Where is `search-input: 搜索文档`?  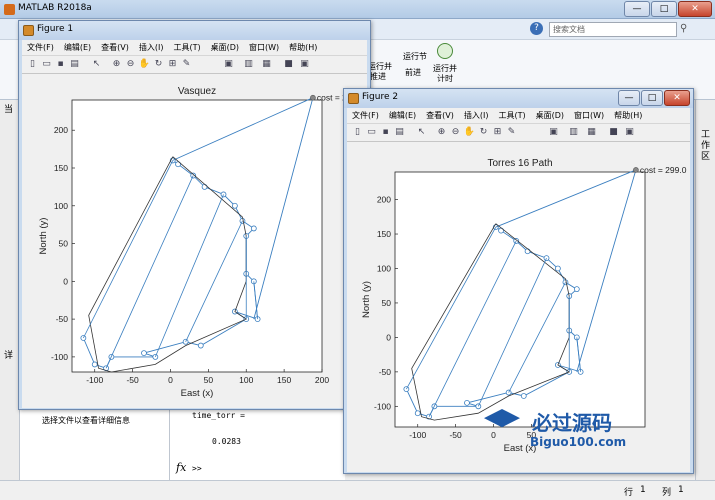 search-input: 搜索文档 is located at coordinates (613, 29).